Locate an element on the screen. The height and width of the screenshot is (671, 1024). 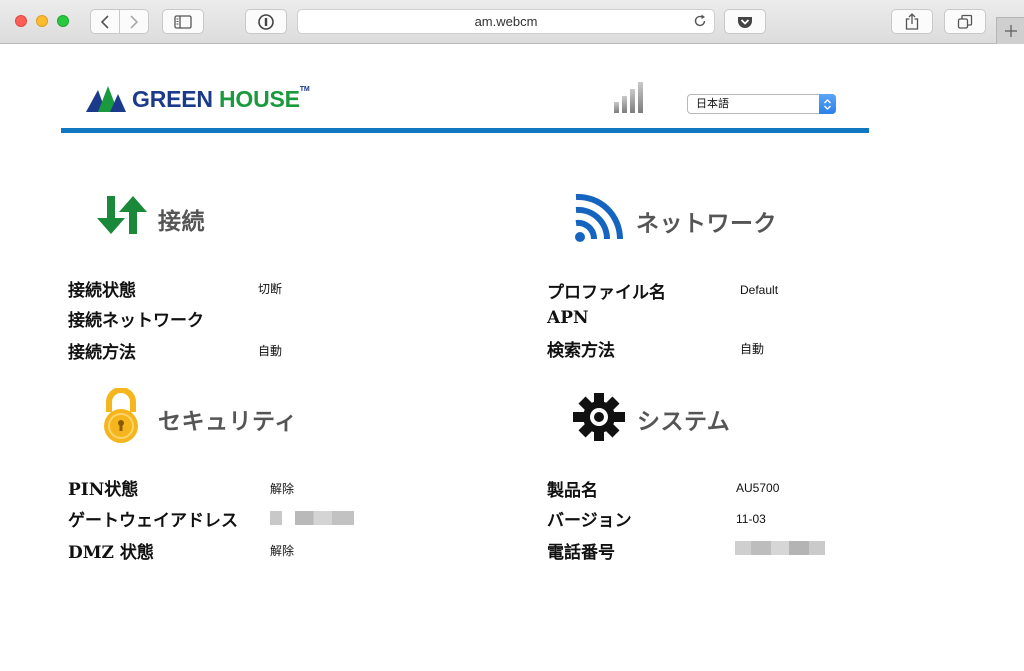
gateway-address-label: ゲートウェイアドレス is located at coordinates (153, 521).